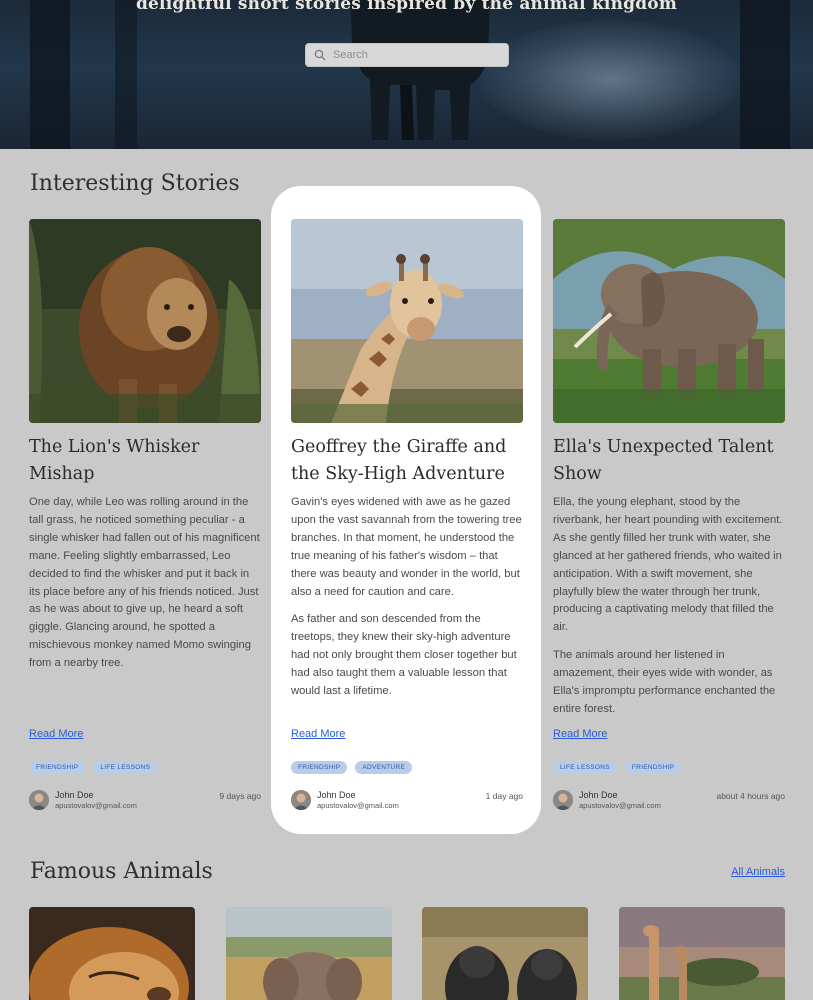  Describe the element at coordinates (420, 70) in the screenshot. I see `hero-elephant-image` at that location.